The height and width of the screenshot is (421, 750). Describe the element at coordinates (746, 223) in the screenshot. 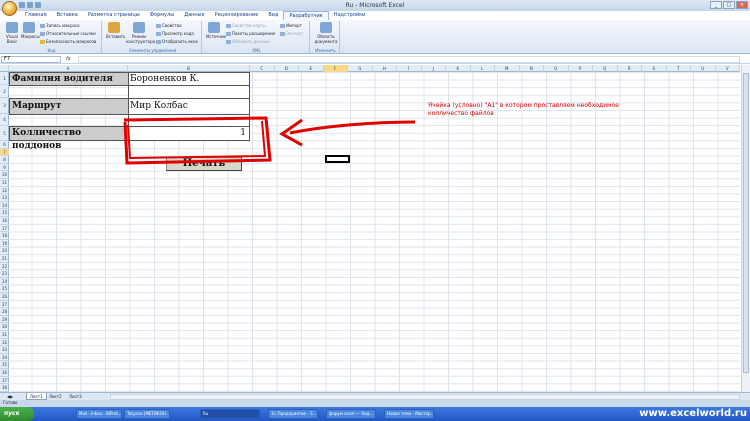

I see `scroll-thumb` at that location.